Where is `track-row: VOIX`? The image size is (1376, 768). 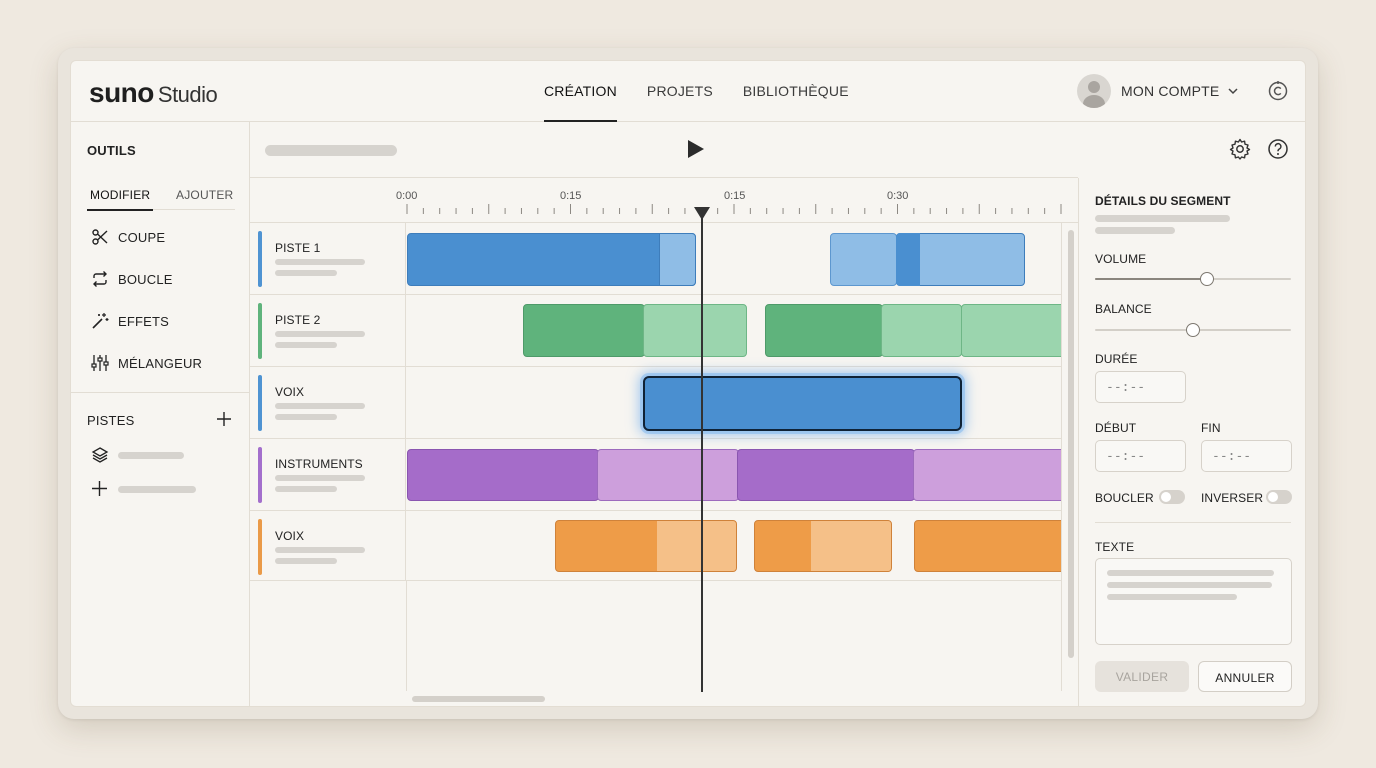 track-row: VOIX is located at coordinates (656, 546).